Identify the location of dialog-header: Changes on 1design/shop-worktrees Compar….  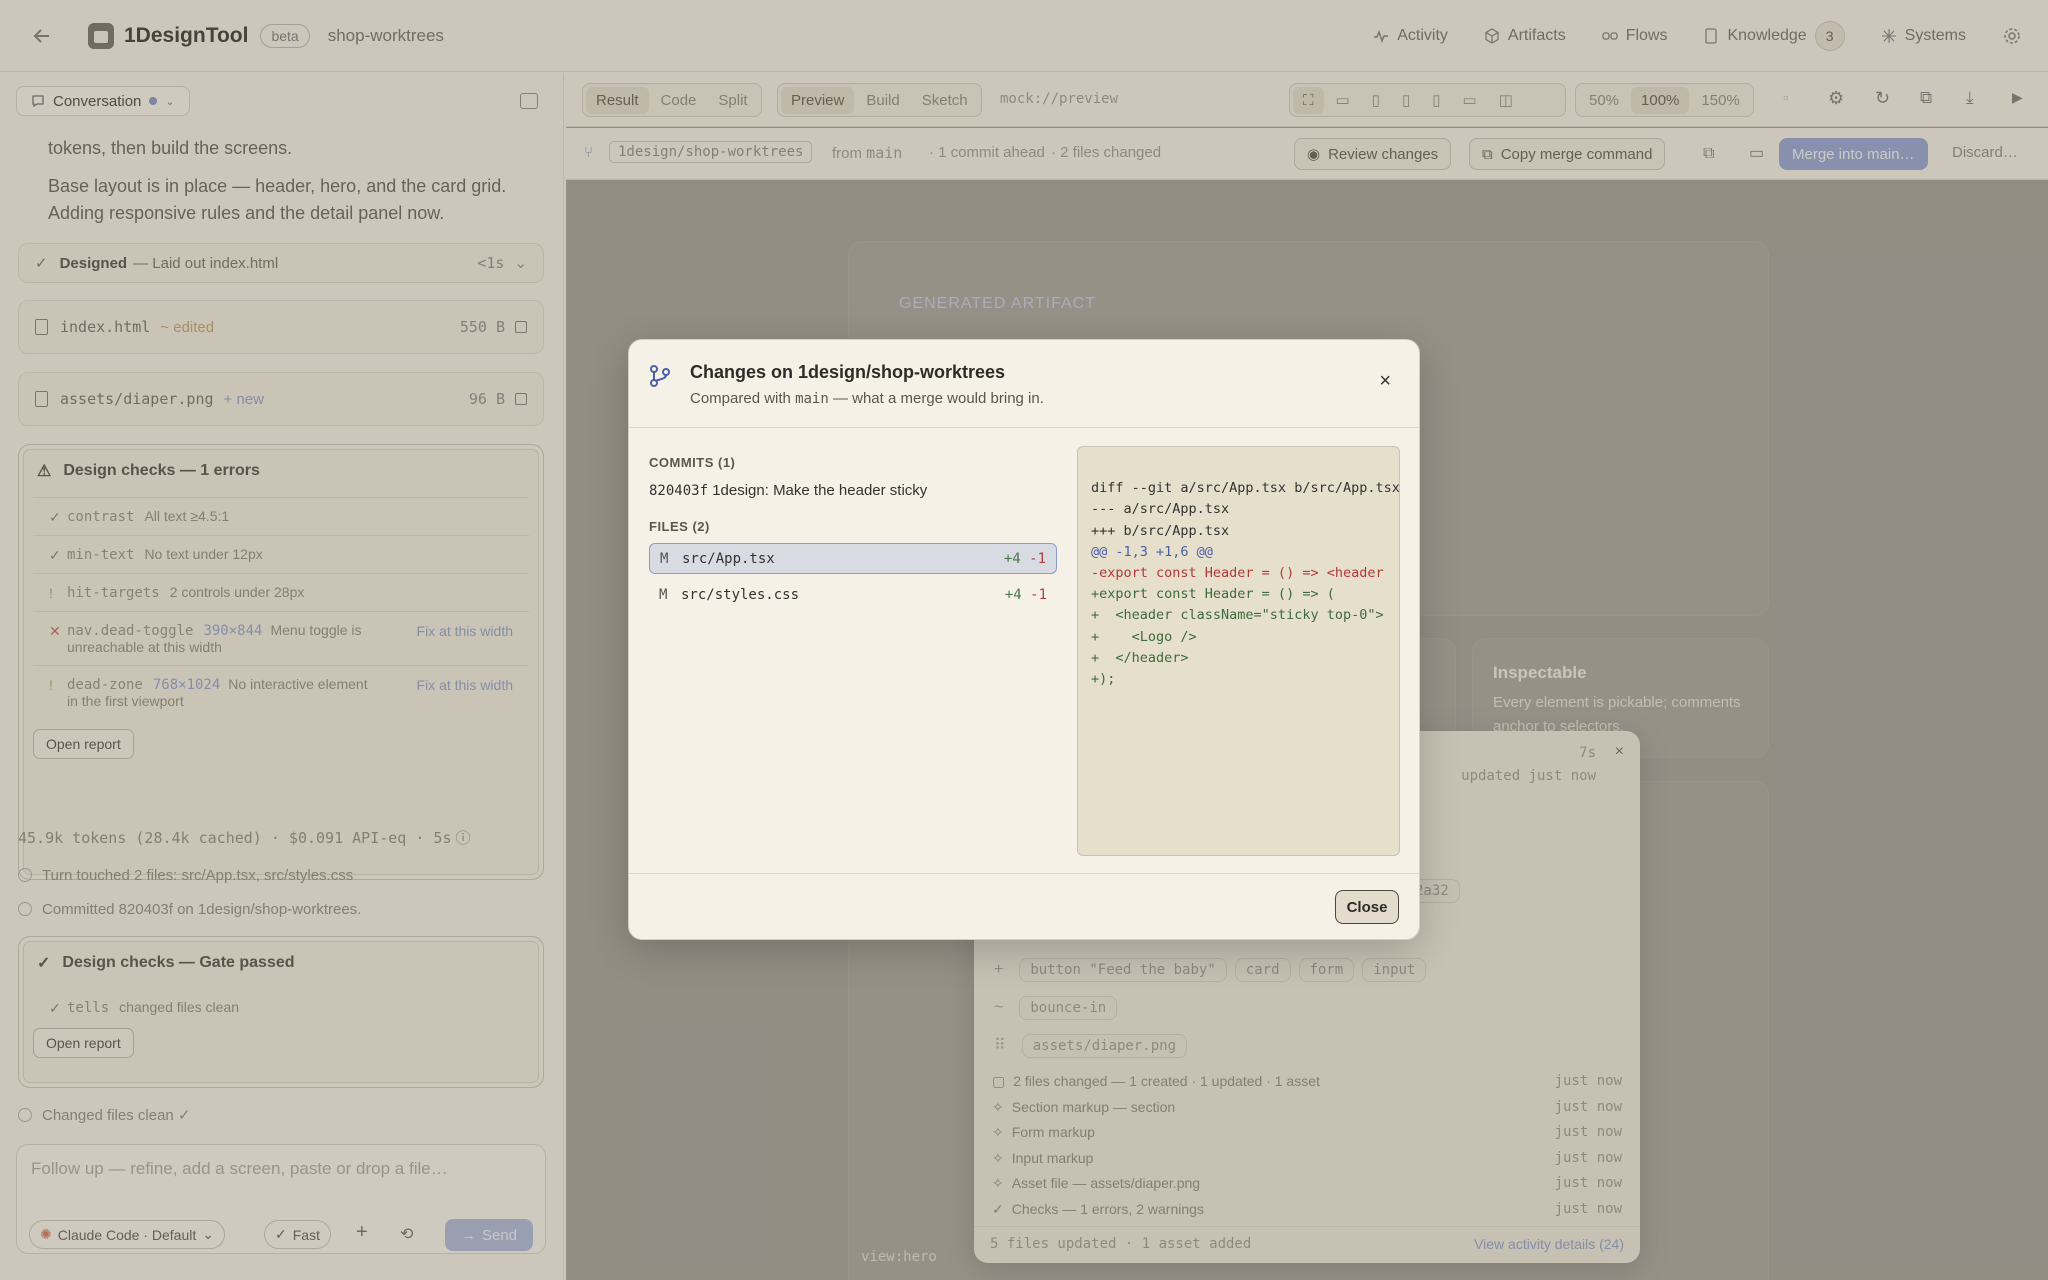
(1024, 384).